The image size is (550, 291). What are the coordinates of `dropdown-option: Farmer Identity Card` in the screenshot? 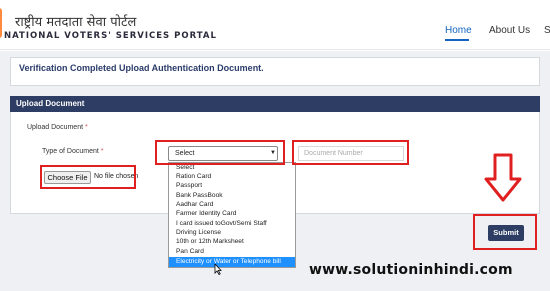 It's located at (206, 213).